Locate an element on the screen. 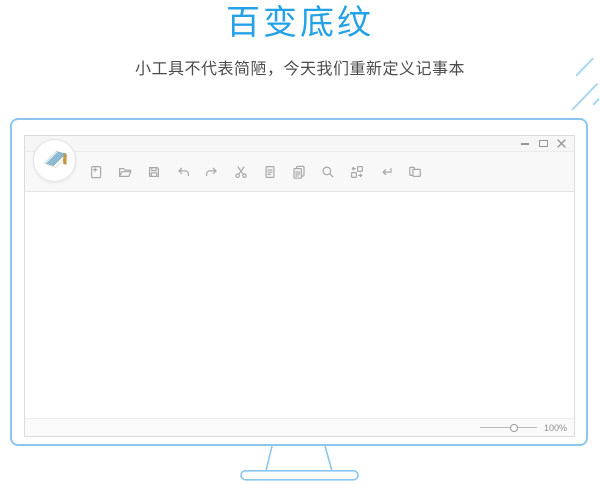 Image resolution: width=600 pixels, height=484 pixels. monitor-stand is located at coordinates (299, 463).